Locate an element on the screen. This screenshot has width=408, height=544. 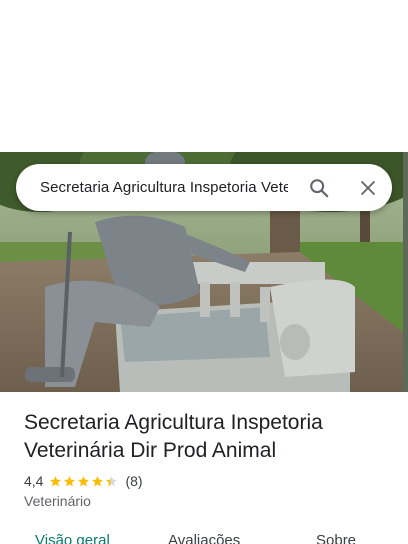
place-tabs: Visão geral Avaliações Sobre is located at coordinates (204, 536).